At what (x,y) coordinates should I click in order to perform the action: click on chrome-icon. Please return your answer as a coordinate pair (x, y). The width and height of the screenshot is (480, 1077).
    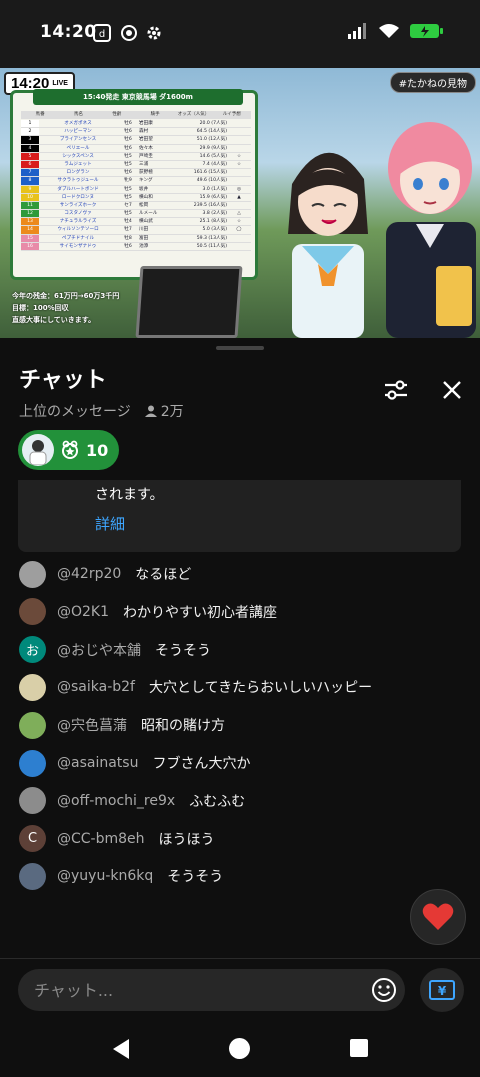
    Looking at the image, I should click on (129, 33).